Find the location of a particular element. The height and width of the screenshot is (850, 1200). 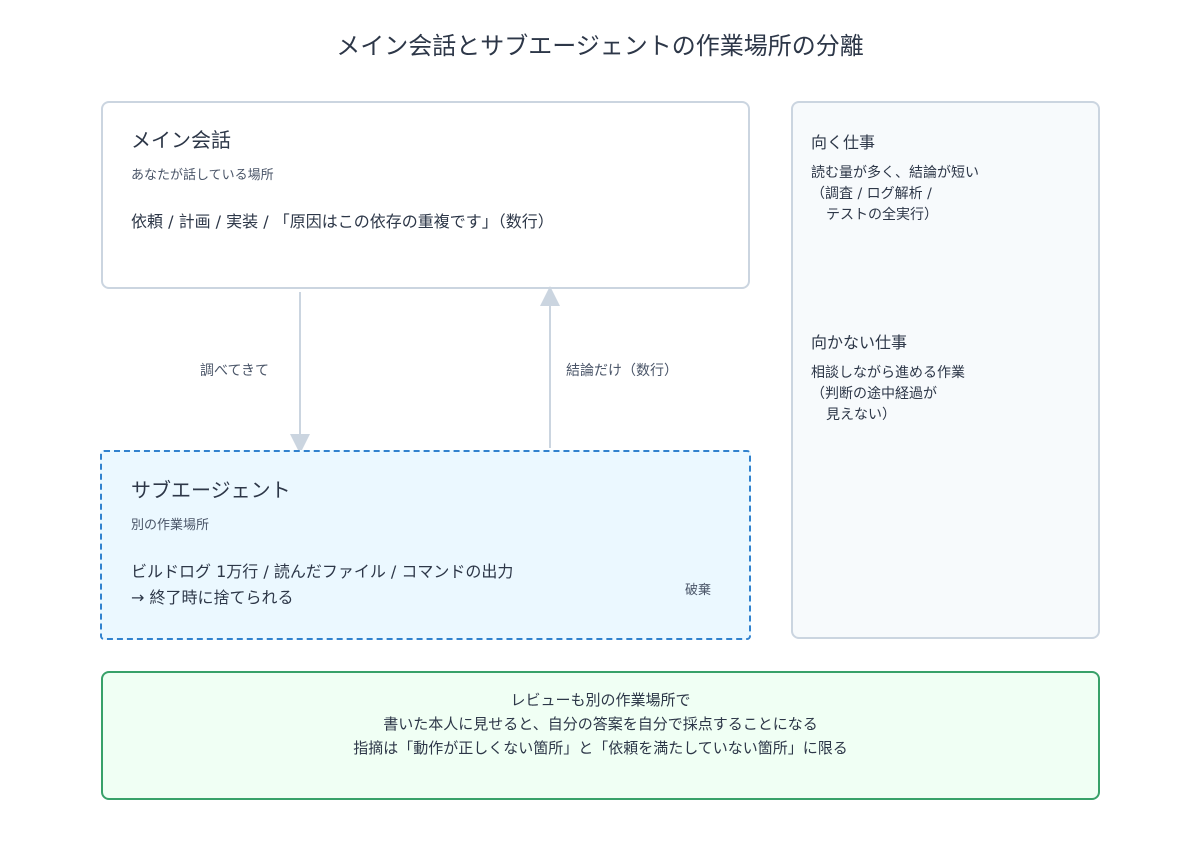

subagent-content-line1: ビルドログ 1万行 / 読んだファイル / コマンドの出力 is located at coordinates (322, 571).